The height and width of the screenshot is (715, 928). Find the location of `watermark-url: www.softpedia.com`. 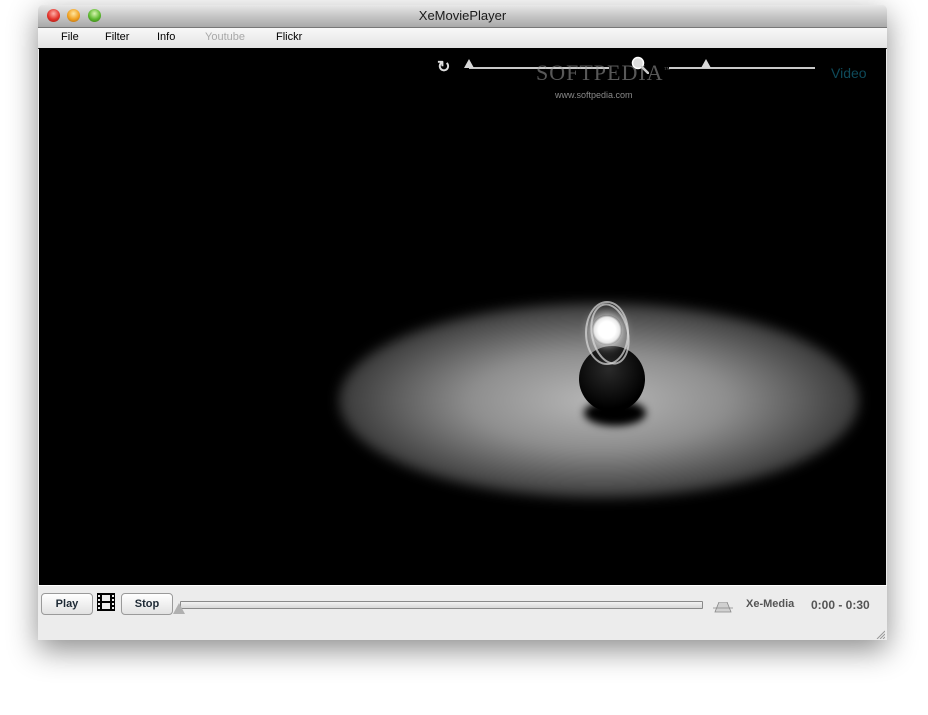

watermark-url: www.softpedia.com is located at coordinates (594, 95).